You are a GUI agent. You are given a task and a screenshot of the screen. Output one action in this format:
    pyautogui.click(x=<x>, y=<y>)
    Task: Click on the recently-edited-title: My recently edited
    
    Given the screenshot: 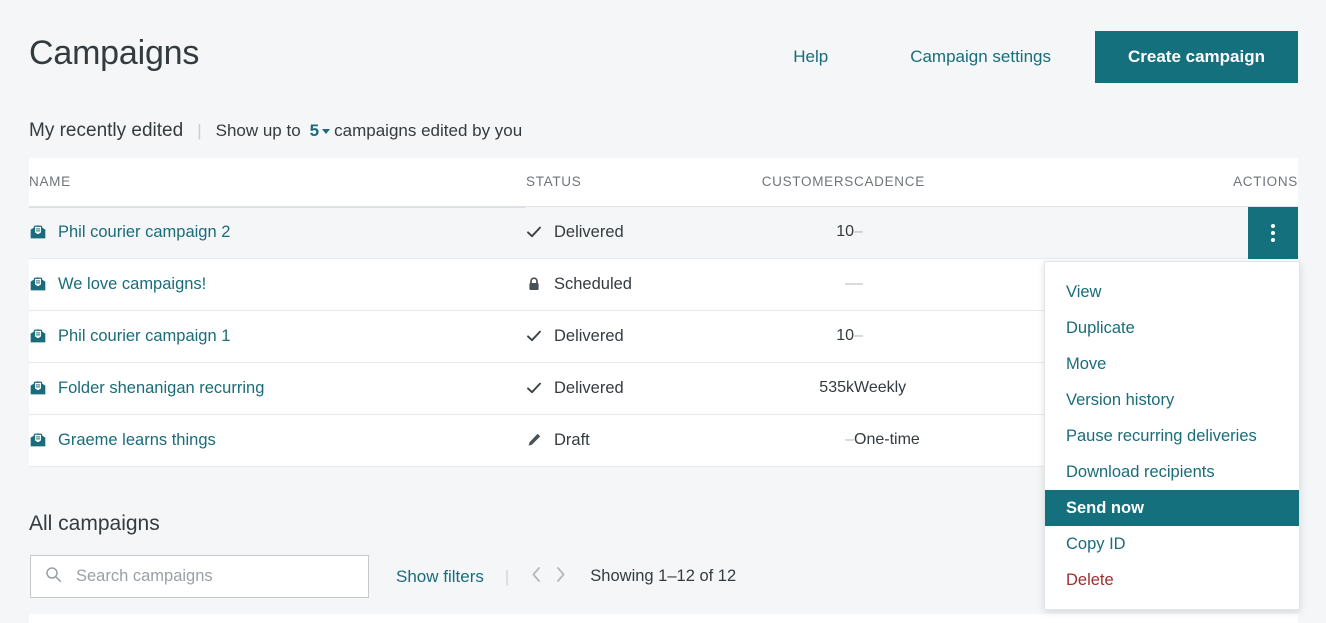 What is the action you would take?
    pyautogui.click(x=106, y=130)
    